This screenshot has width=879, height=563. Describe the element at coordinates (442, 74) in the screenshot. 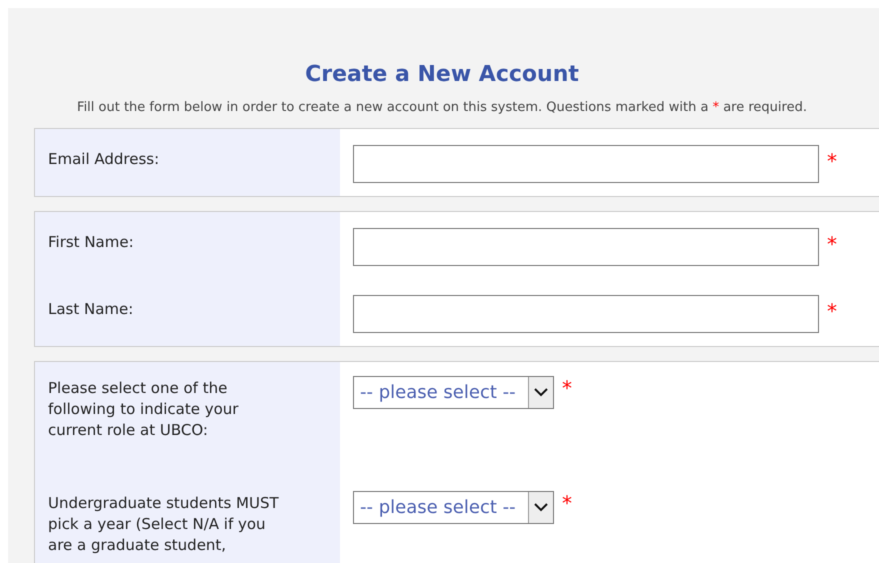

I see `page-title: Create a New Account` at that location.